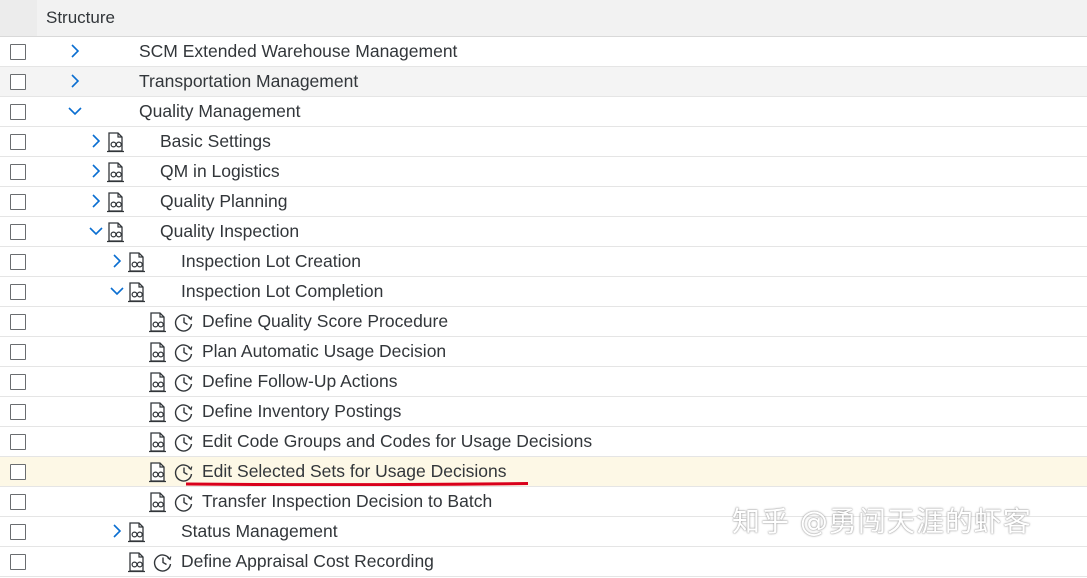 This screenshot has height=578, width=1087. What do you see at coordinates (324, 351) in the screenshot?
I see `tree-row-label: Plan Automatic Usage Decision` at bounding box center [324, 351].